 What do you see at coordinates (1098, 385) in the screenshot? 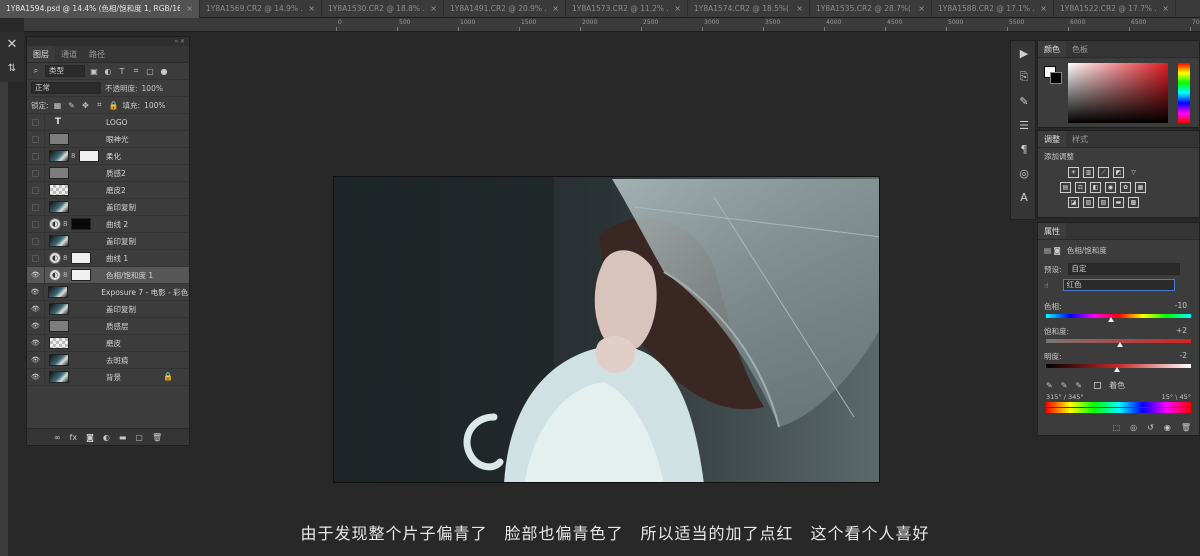
I see `colorize-checkbox` at bounding box center [1098, 385].